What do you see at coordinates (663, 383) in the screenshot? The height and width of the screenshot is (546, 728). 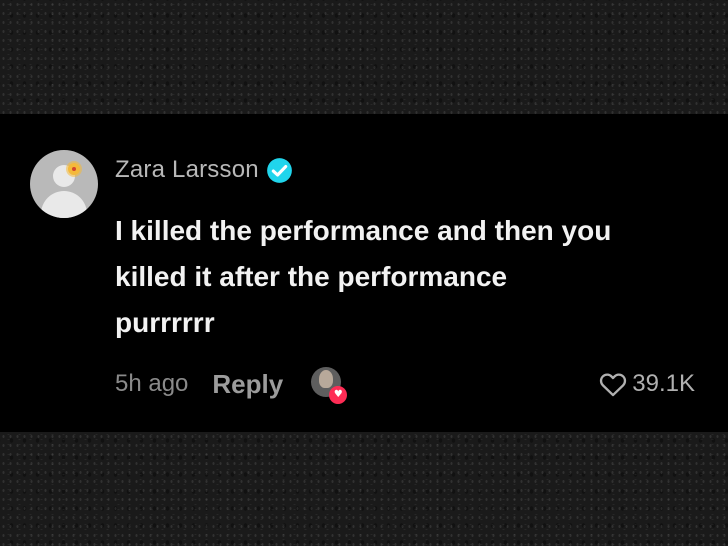 I see `like-count: 39.1K` at bounding box center [663, 383].